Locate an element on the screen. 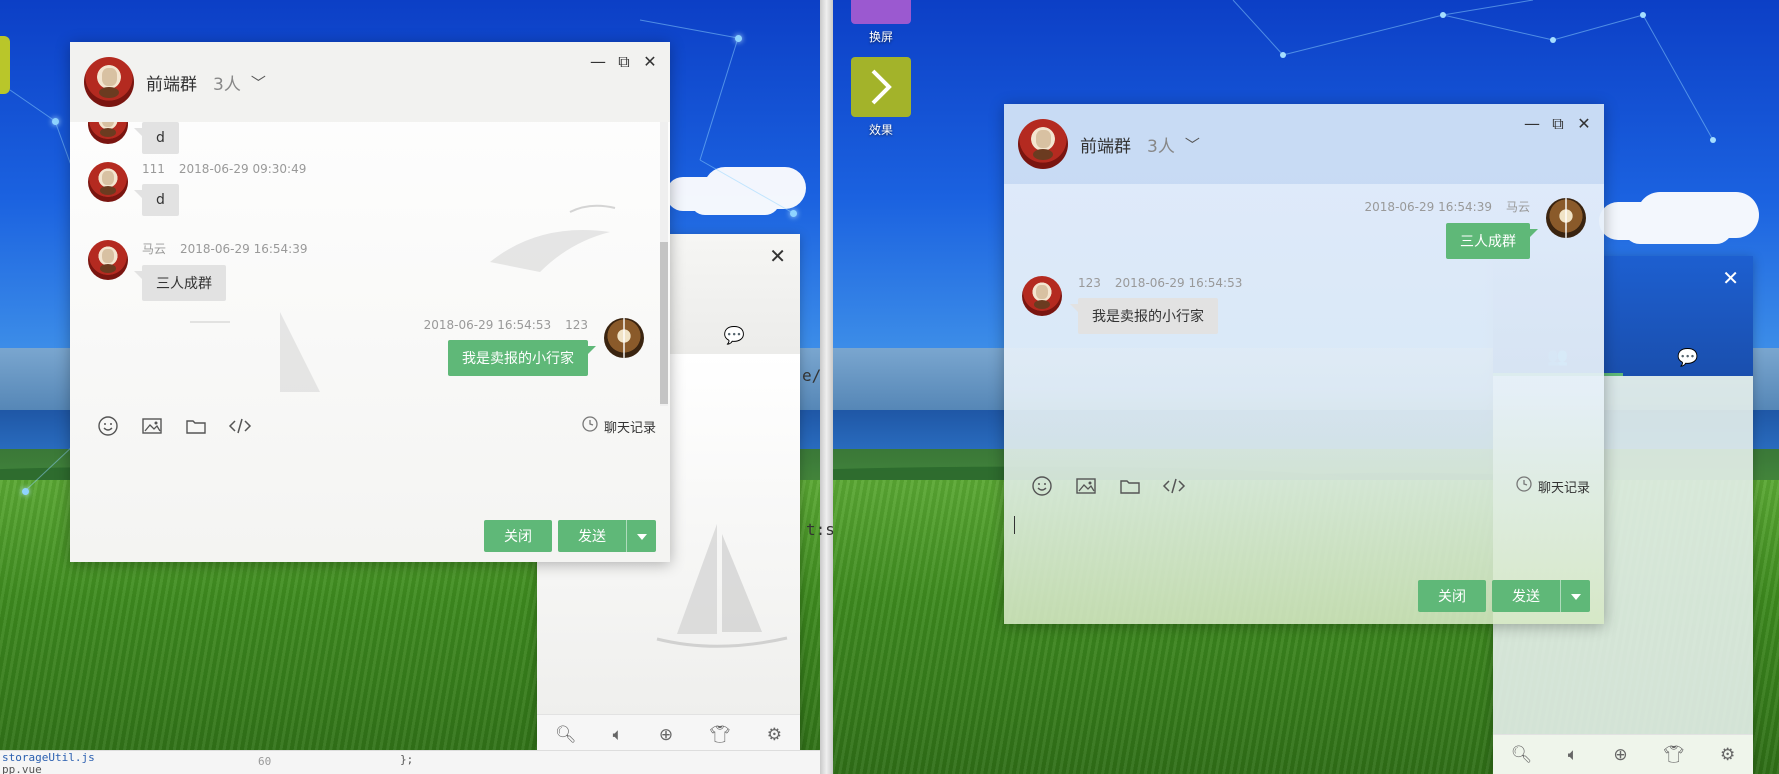  message-item: d is located at coordinates (133, 138).